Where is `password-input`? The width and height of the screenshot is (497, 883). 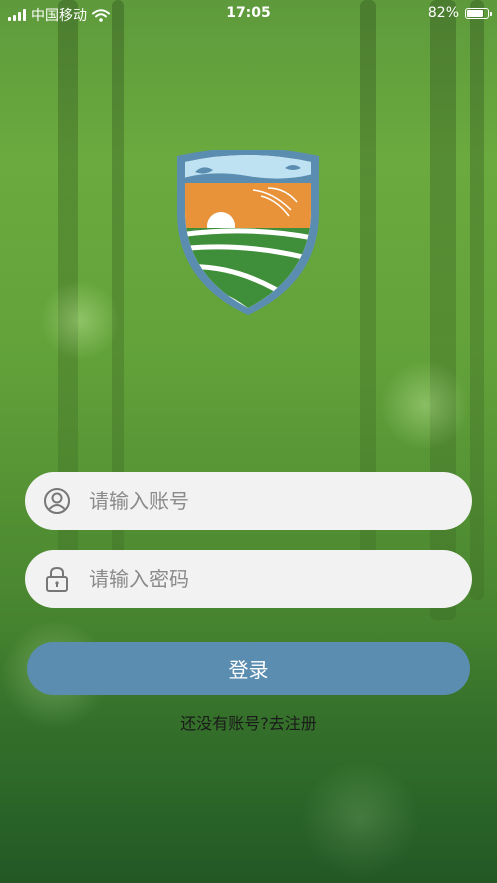
password-input is located at coordinates (269, 579).